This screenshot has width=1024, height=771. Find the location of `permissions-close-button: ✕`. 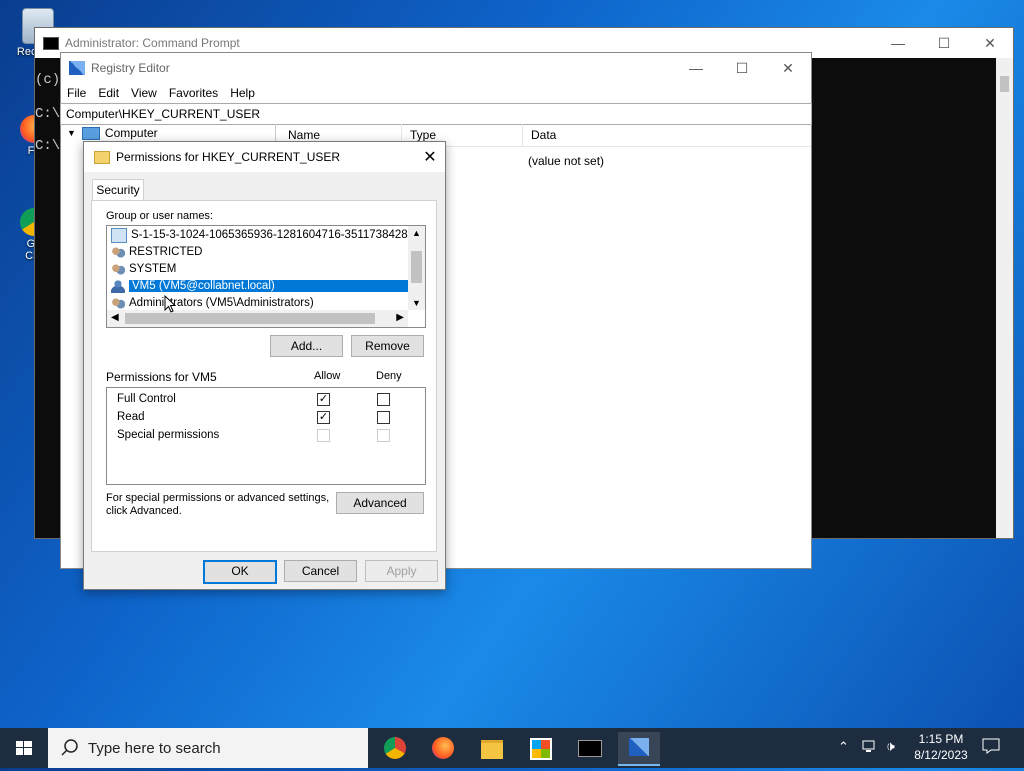

permissions-close-button: ✕ is located at coordinates (430, 157).